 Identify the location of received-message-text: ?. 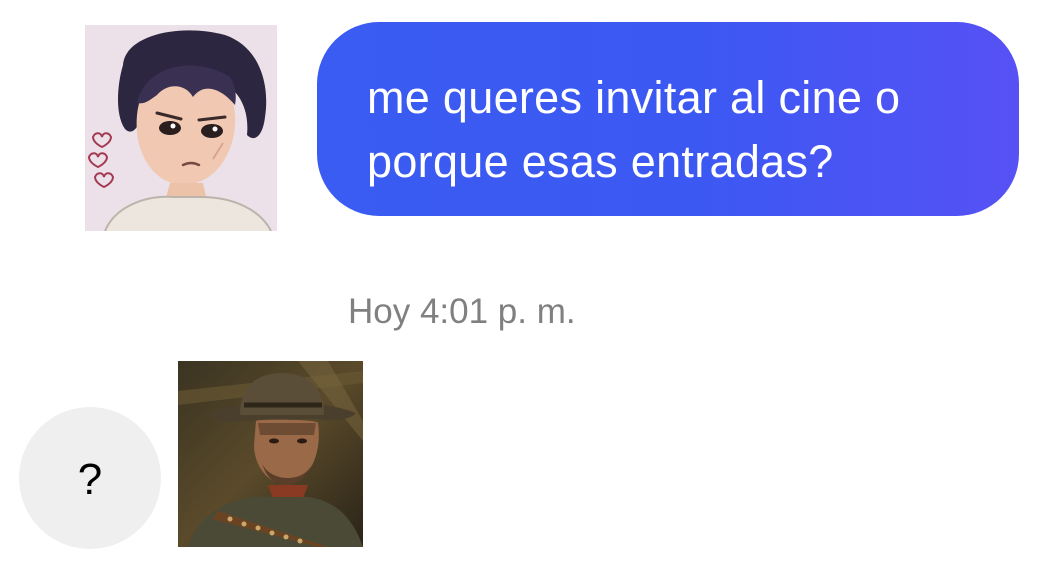
(90, 479).